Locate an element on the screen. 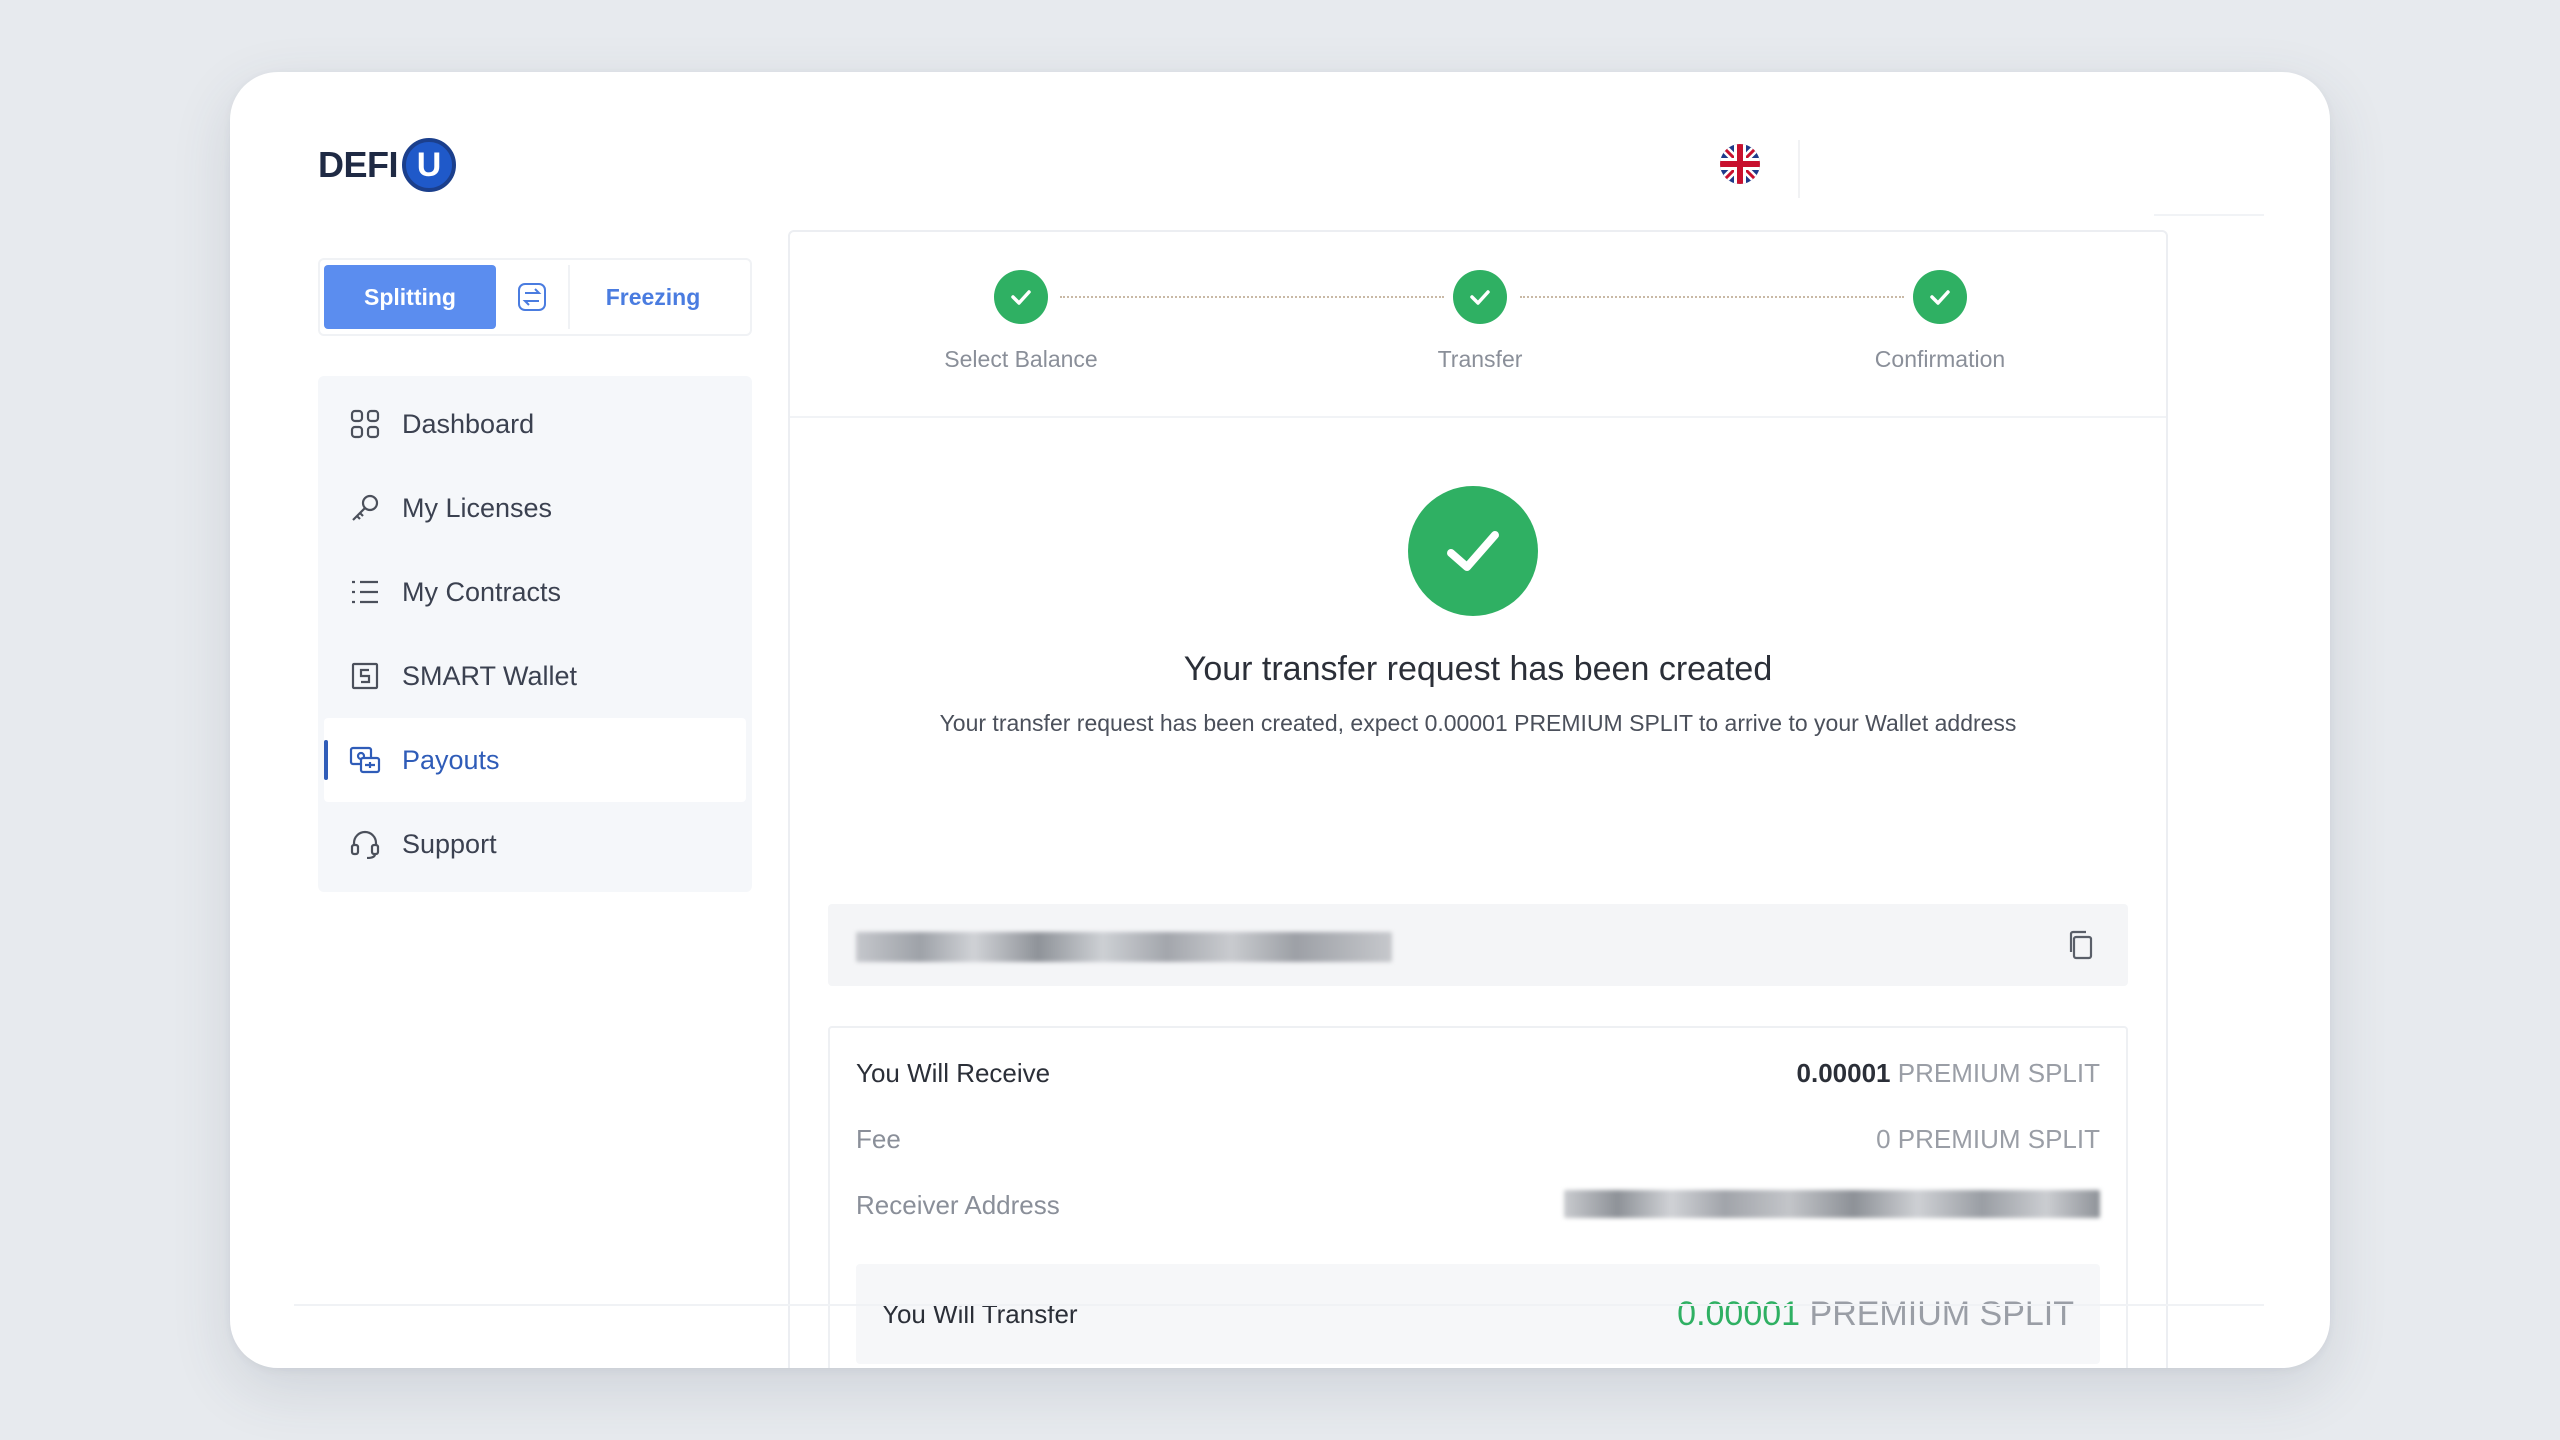  transfer-amount: 0.00001 is located at coordinates (1739, 1313).